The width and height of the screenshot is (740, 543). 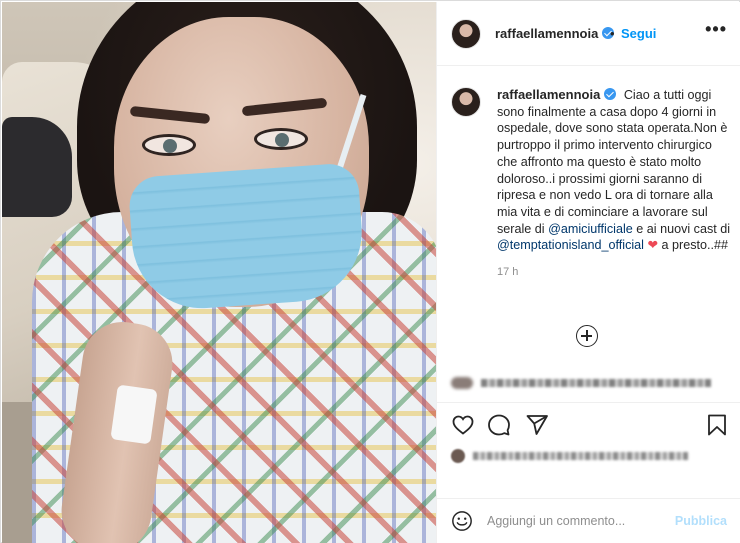 What do you see at coordinates (590, 229) in the screenshot?
I see `mention-link-amici: @amiciufficiale` at bounding box center [590, 229].